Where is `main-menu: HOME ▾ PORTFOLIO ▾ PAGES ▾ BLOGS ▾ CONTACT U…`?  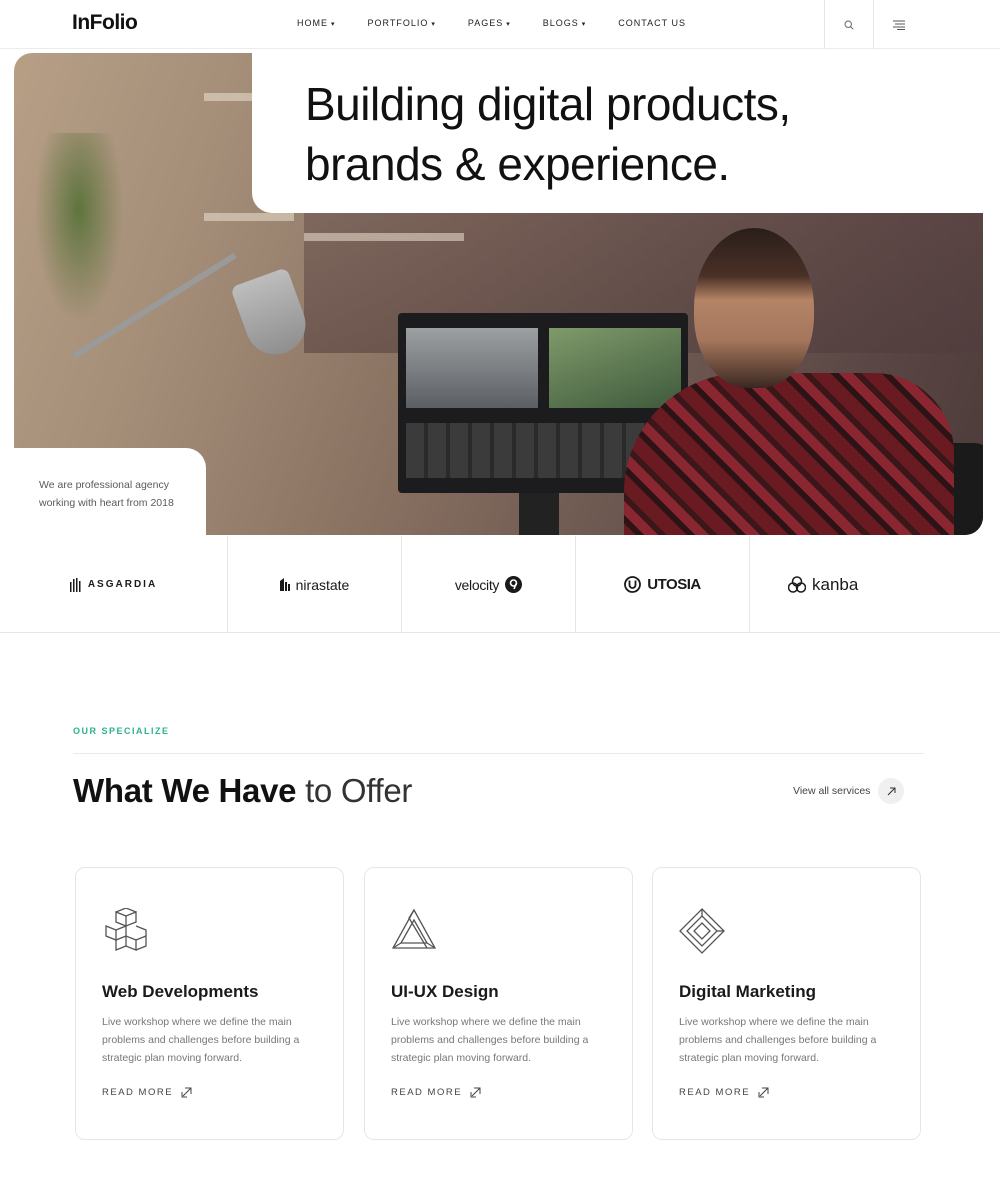
main-menu: HOME ▾ PORTFOLIO ▾ PAGES ▾ BLOGS ▾ CONTACT U… is located at coordinates (507, 23).